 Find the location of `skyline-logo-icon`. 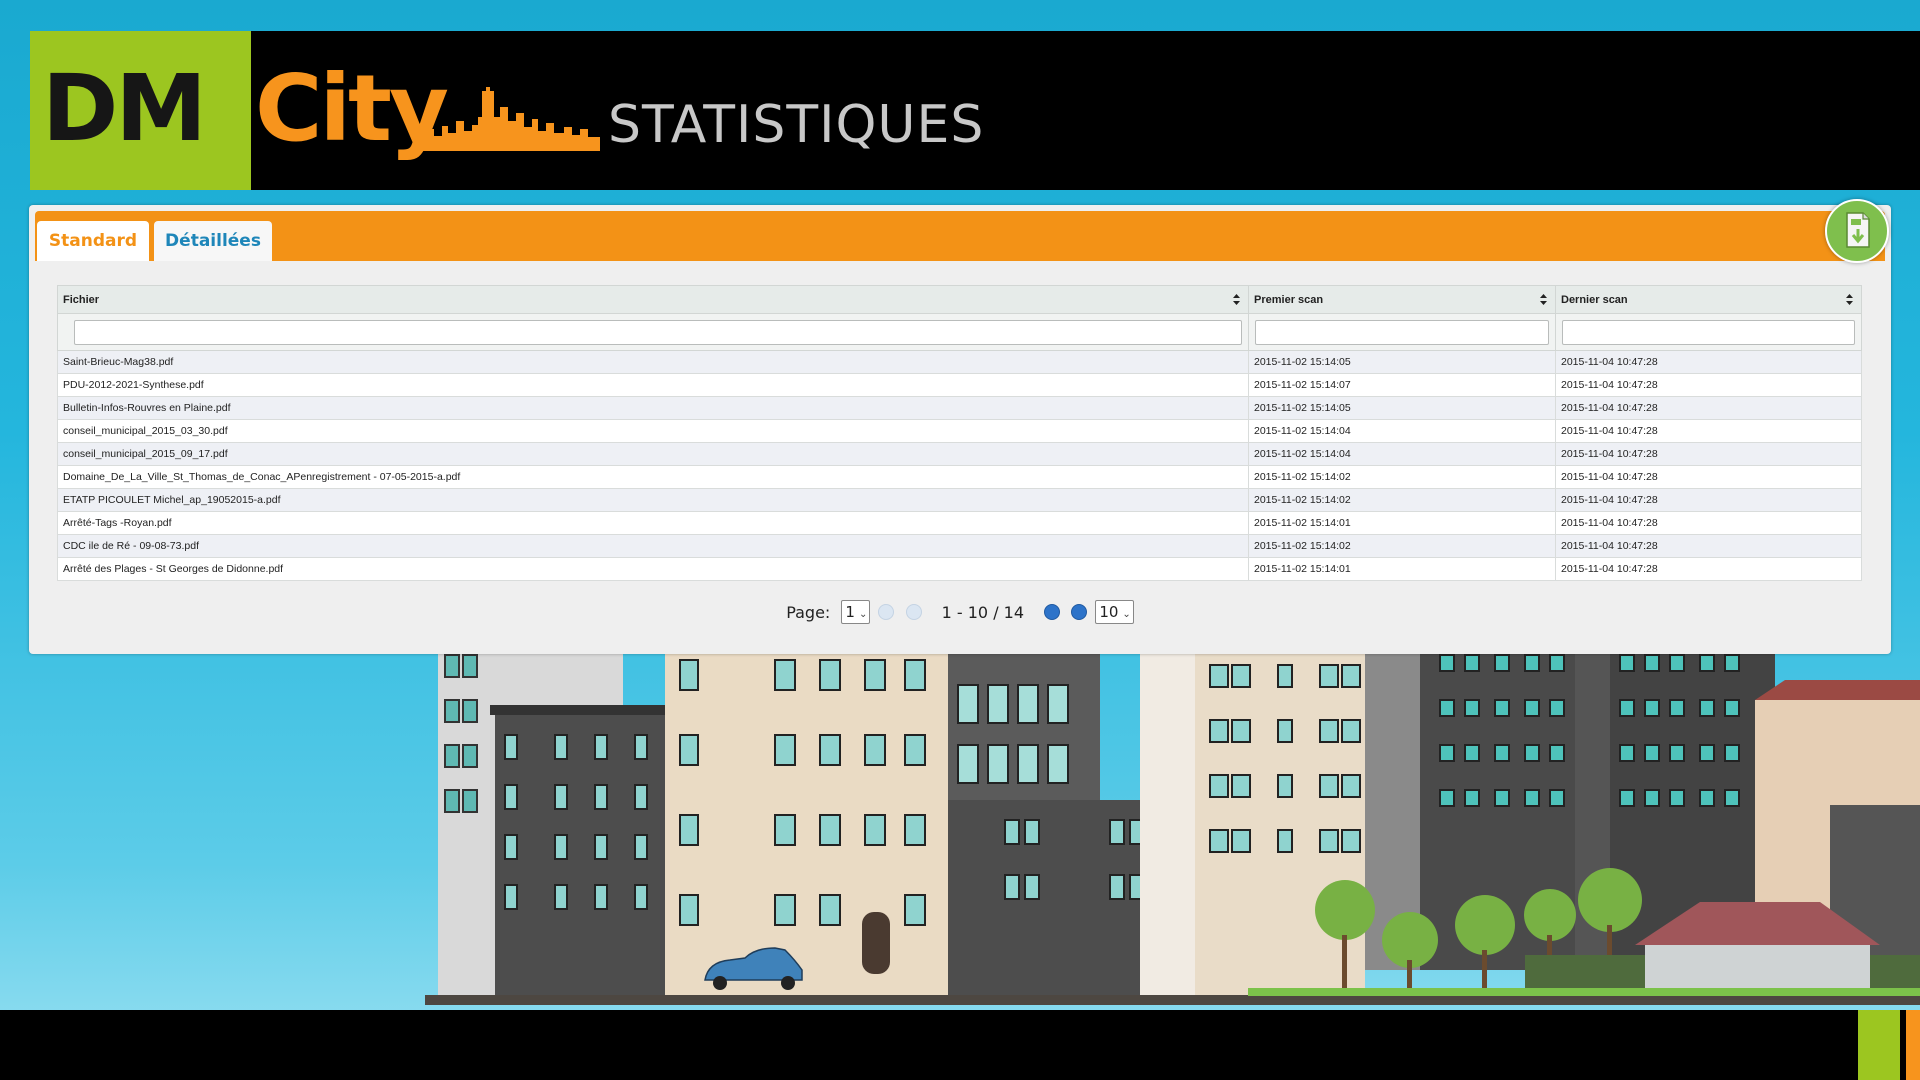

skyline-logo-icon is located at coordinates (510, 119).